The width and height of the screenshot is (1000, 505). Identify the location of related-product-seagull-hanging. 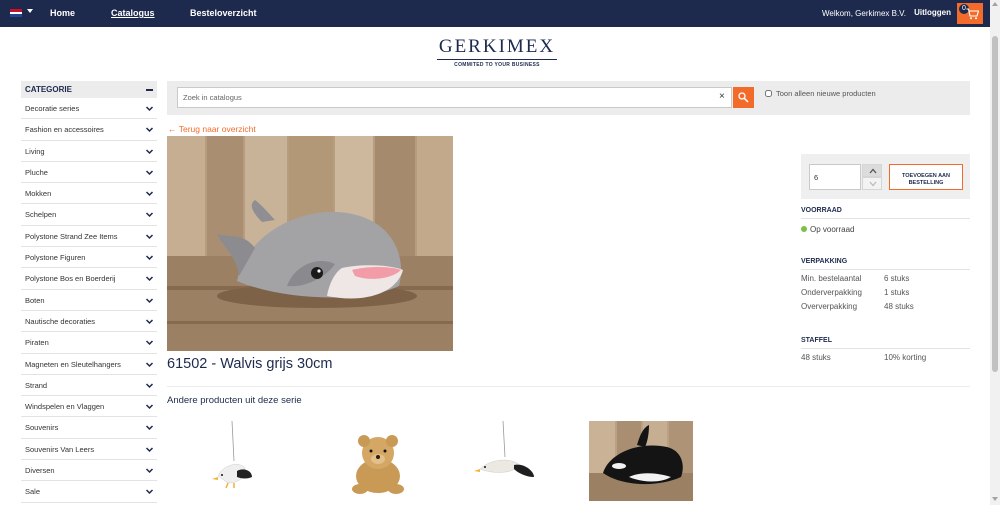
(234, 461).